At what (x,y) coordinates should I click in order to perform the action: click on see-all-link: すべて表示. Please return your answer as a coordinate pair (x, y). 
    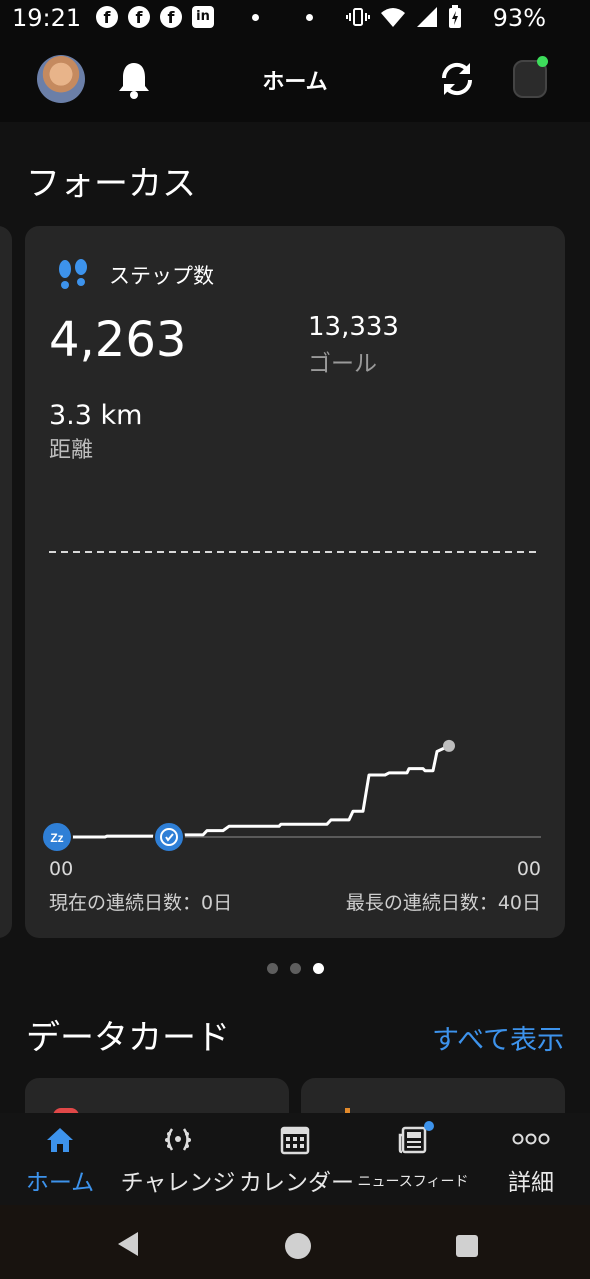
    Looking at the image, I should click on (498, 1037).